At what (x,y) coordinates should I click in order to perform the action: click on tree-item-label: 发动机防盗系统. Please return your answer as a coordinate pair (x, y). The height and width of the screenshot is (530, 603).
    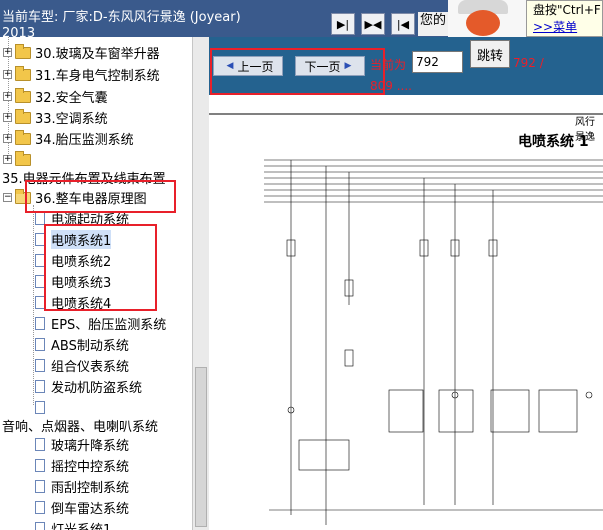
    Looking at the image, I should click on (97, 388).